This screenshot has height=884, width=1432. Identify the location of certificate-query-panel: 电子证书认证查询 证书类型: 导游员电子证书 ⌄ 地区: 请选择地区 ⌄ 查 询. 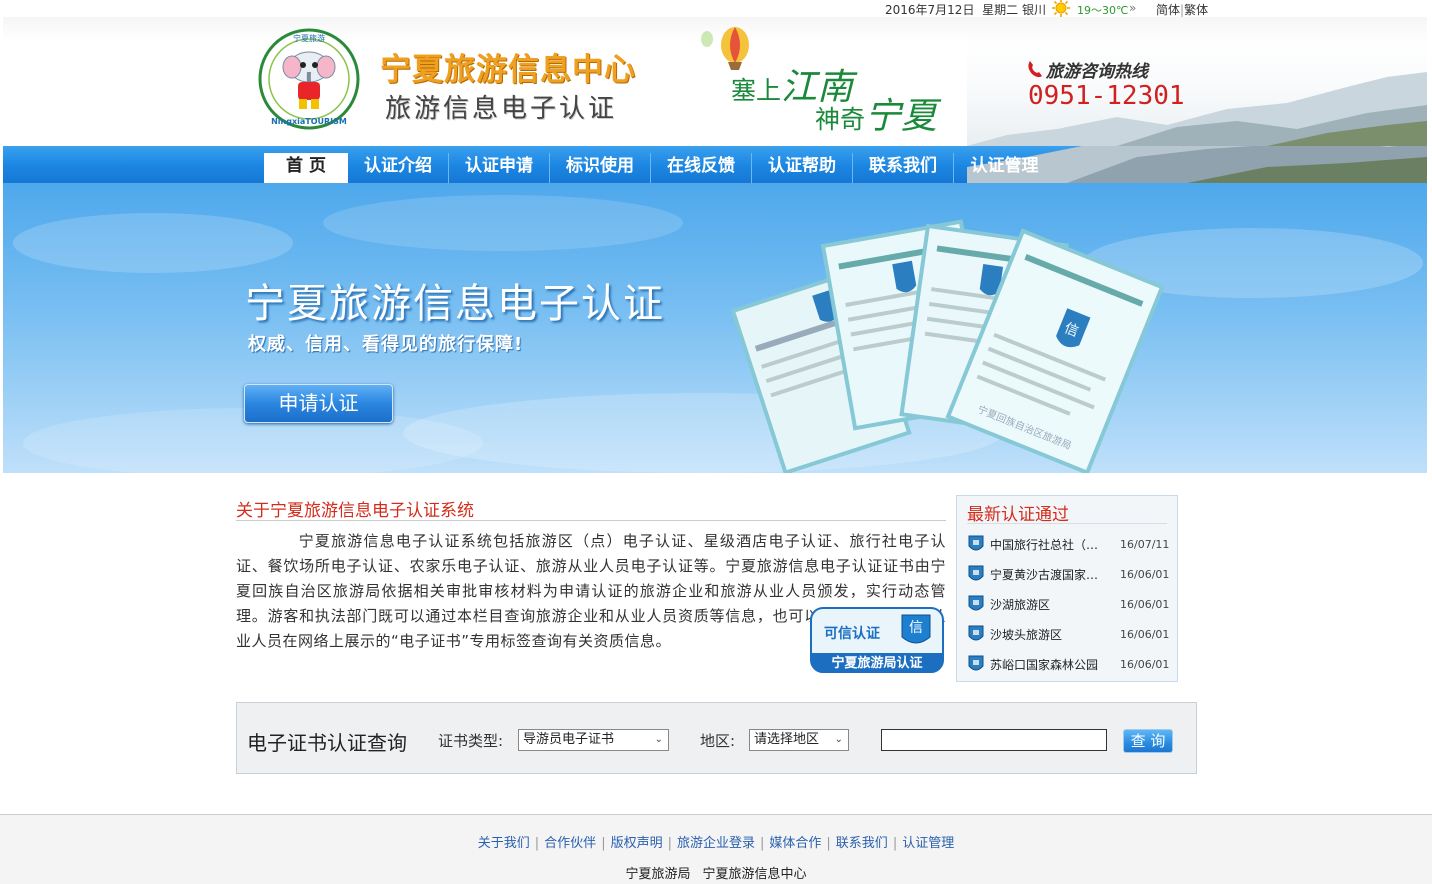
(716, 738).